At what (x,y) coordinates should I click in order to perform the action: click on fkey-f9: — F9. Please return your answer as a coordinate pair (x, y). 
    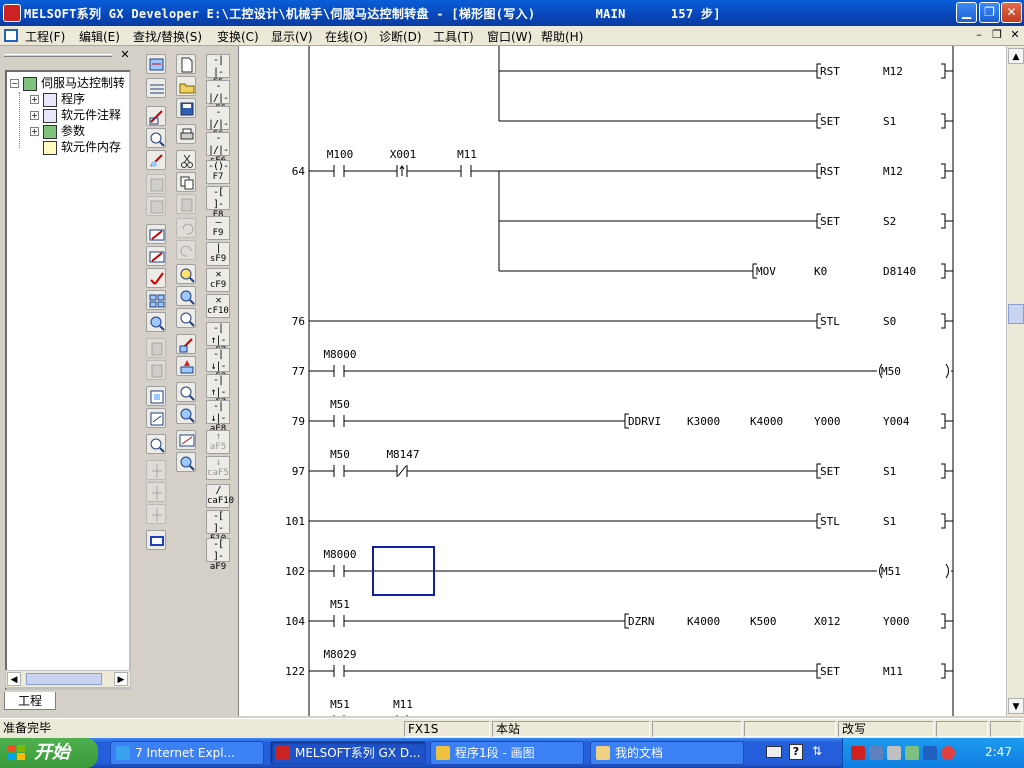
    Looking at the image, I should click on (218, 228).